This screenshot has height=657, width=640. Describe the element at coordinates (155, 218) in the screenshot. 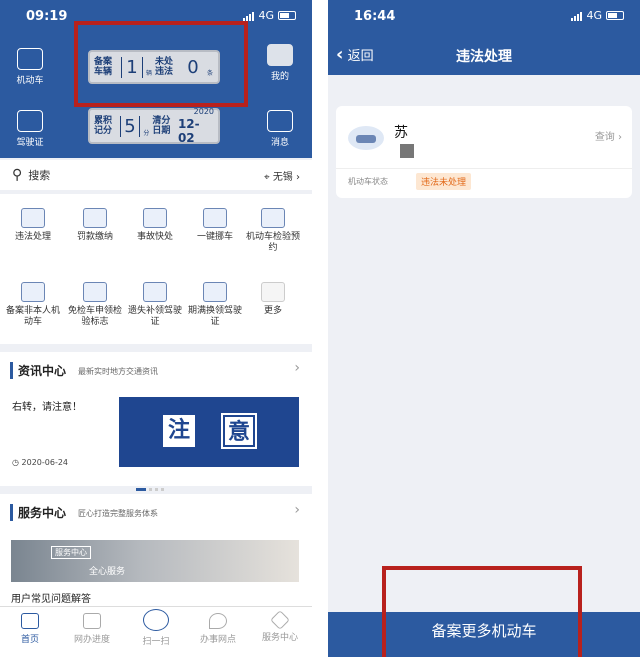

I see `accident-icon` at that location.